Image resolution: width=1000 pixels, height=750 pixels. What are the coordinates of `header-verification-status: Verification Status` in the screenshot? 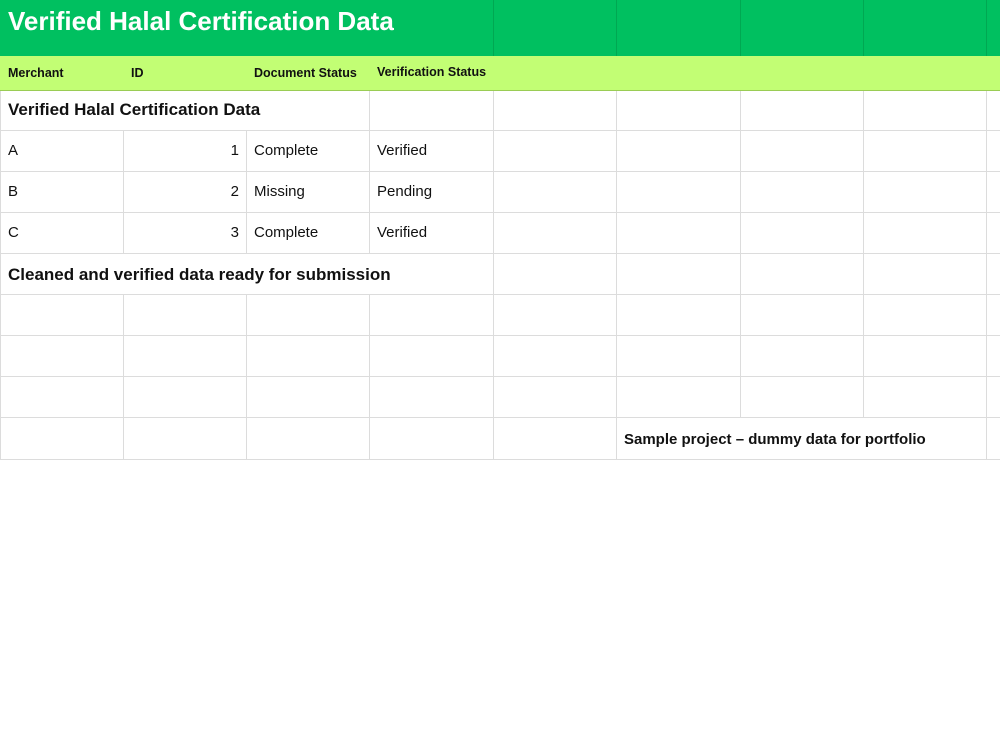 It's located at (433, 77).